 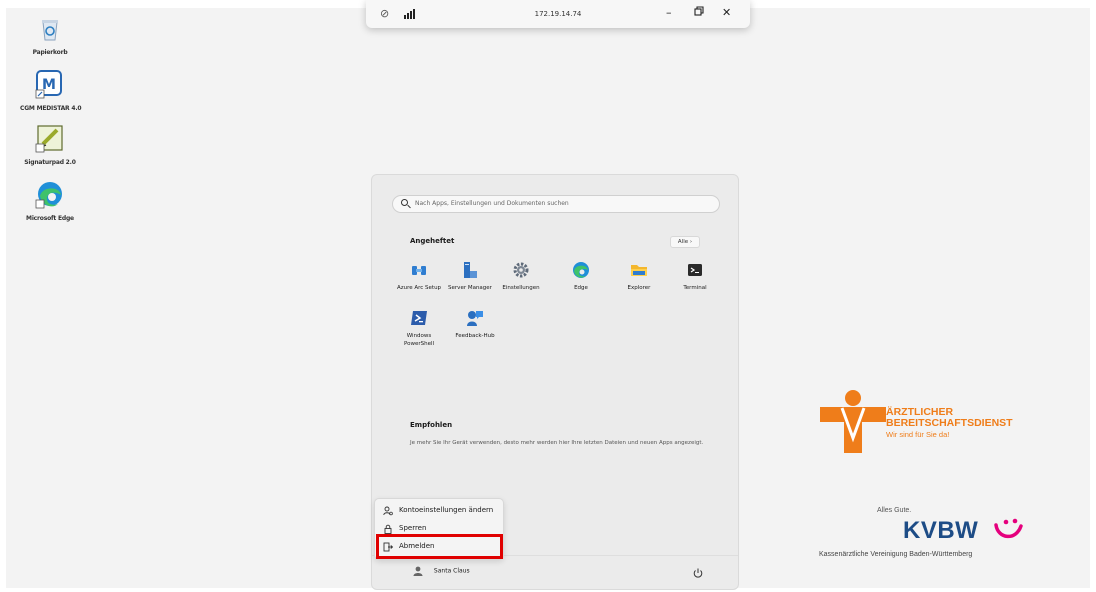 I want to click on rdp-host-ip: 172.19.14.74, so click(x=558, y=14).